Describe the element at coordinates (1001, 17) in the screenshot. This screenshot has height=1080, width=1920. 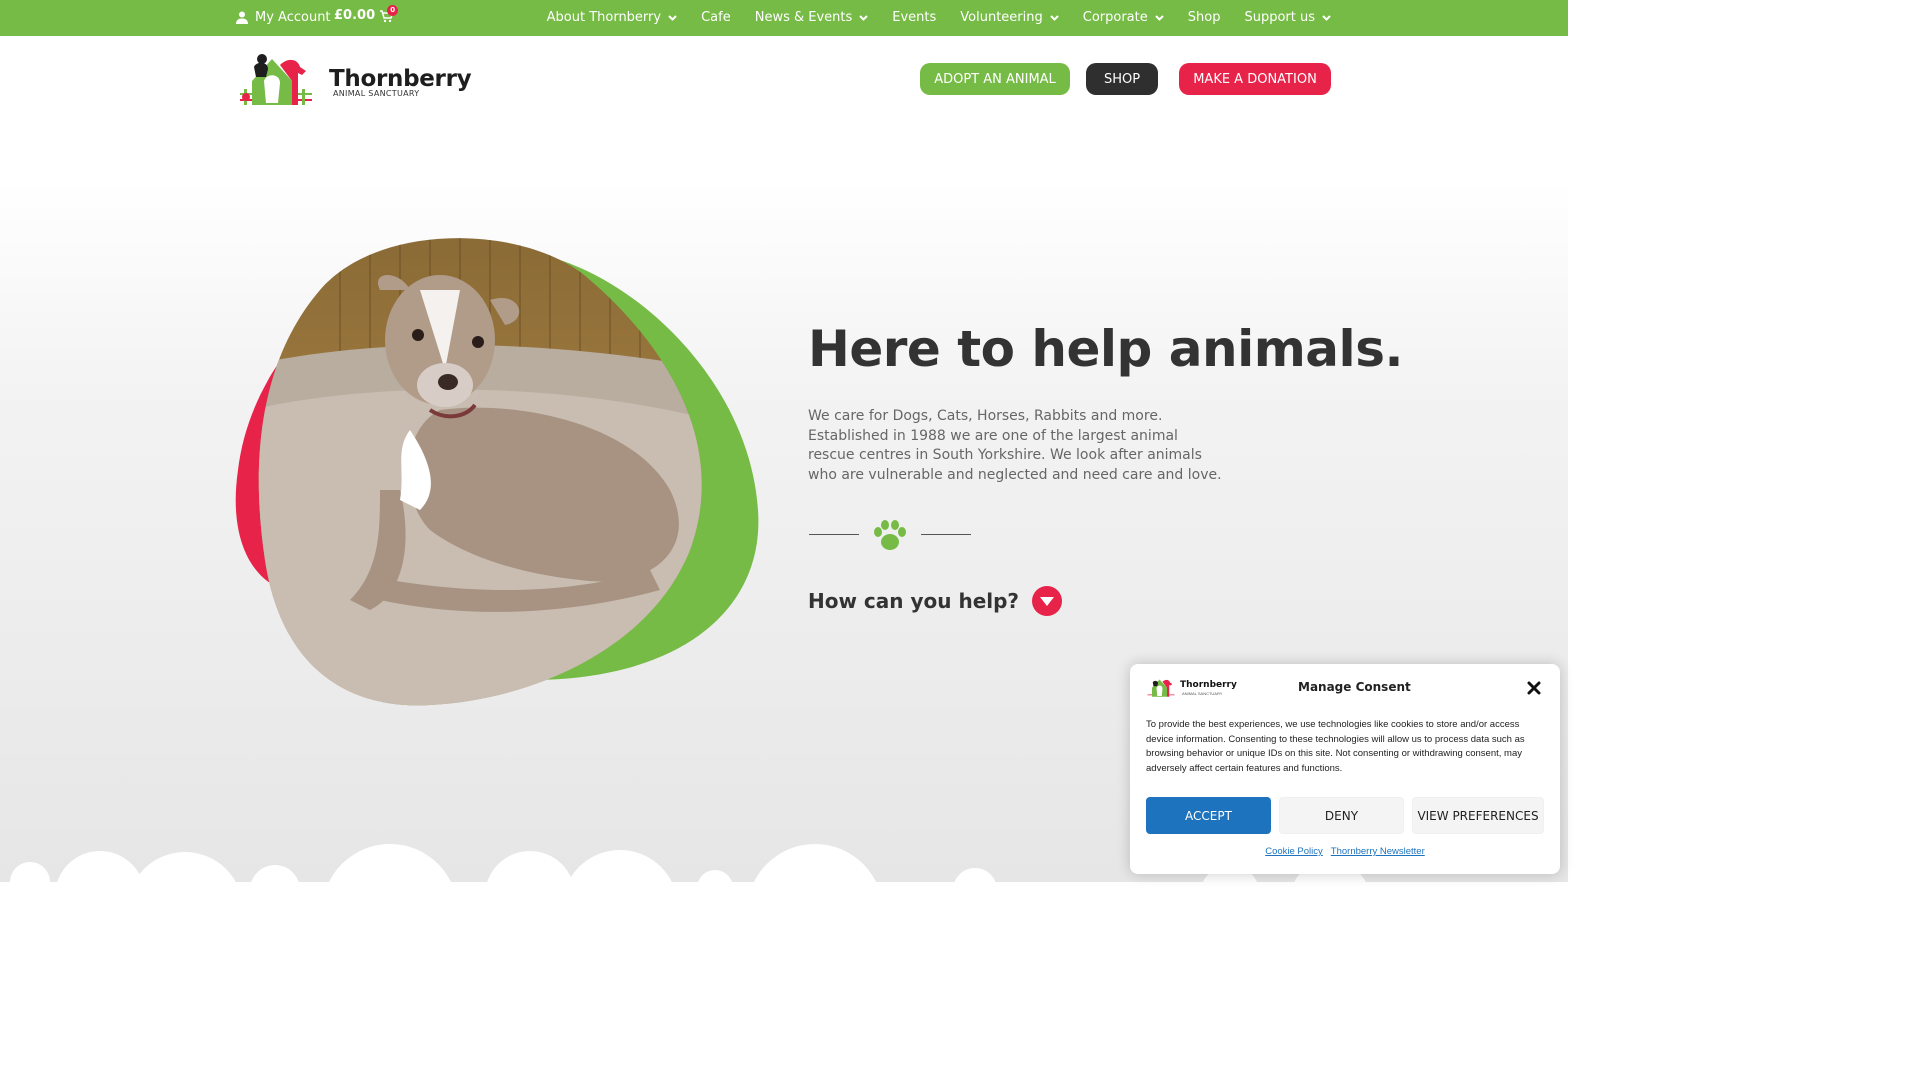
I see `nav-volunteering-label: Volunteering` at that location.